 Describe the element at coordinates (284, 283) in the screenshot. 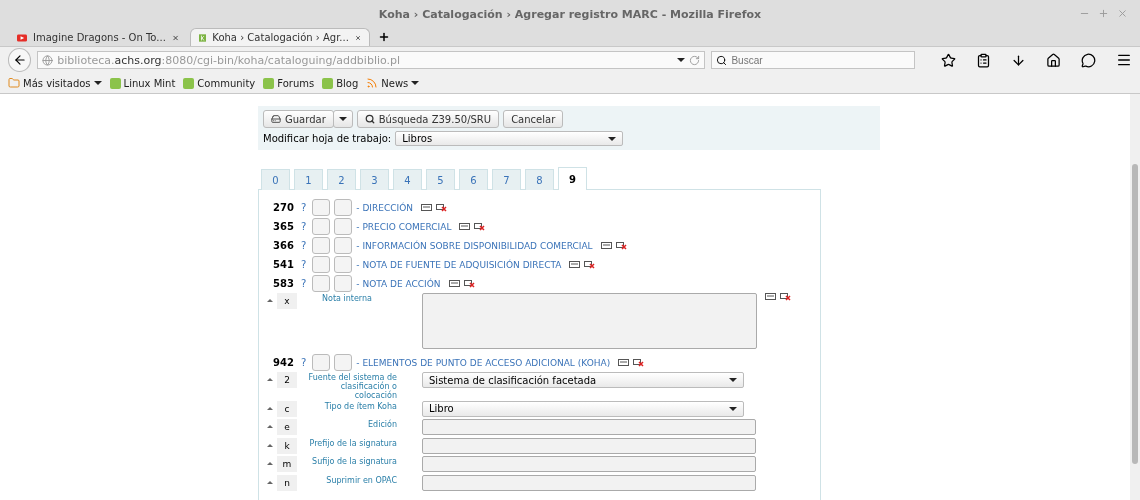

I see `tag-number: 583` at that location.